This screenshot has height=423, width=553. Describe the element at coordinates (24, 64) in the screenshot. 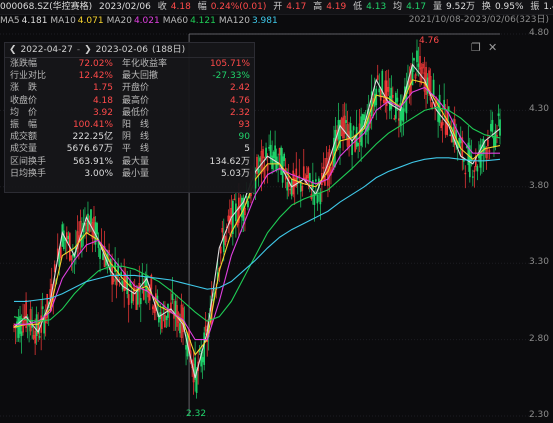

I see `stat-label: 涨跌幅` at that location.